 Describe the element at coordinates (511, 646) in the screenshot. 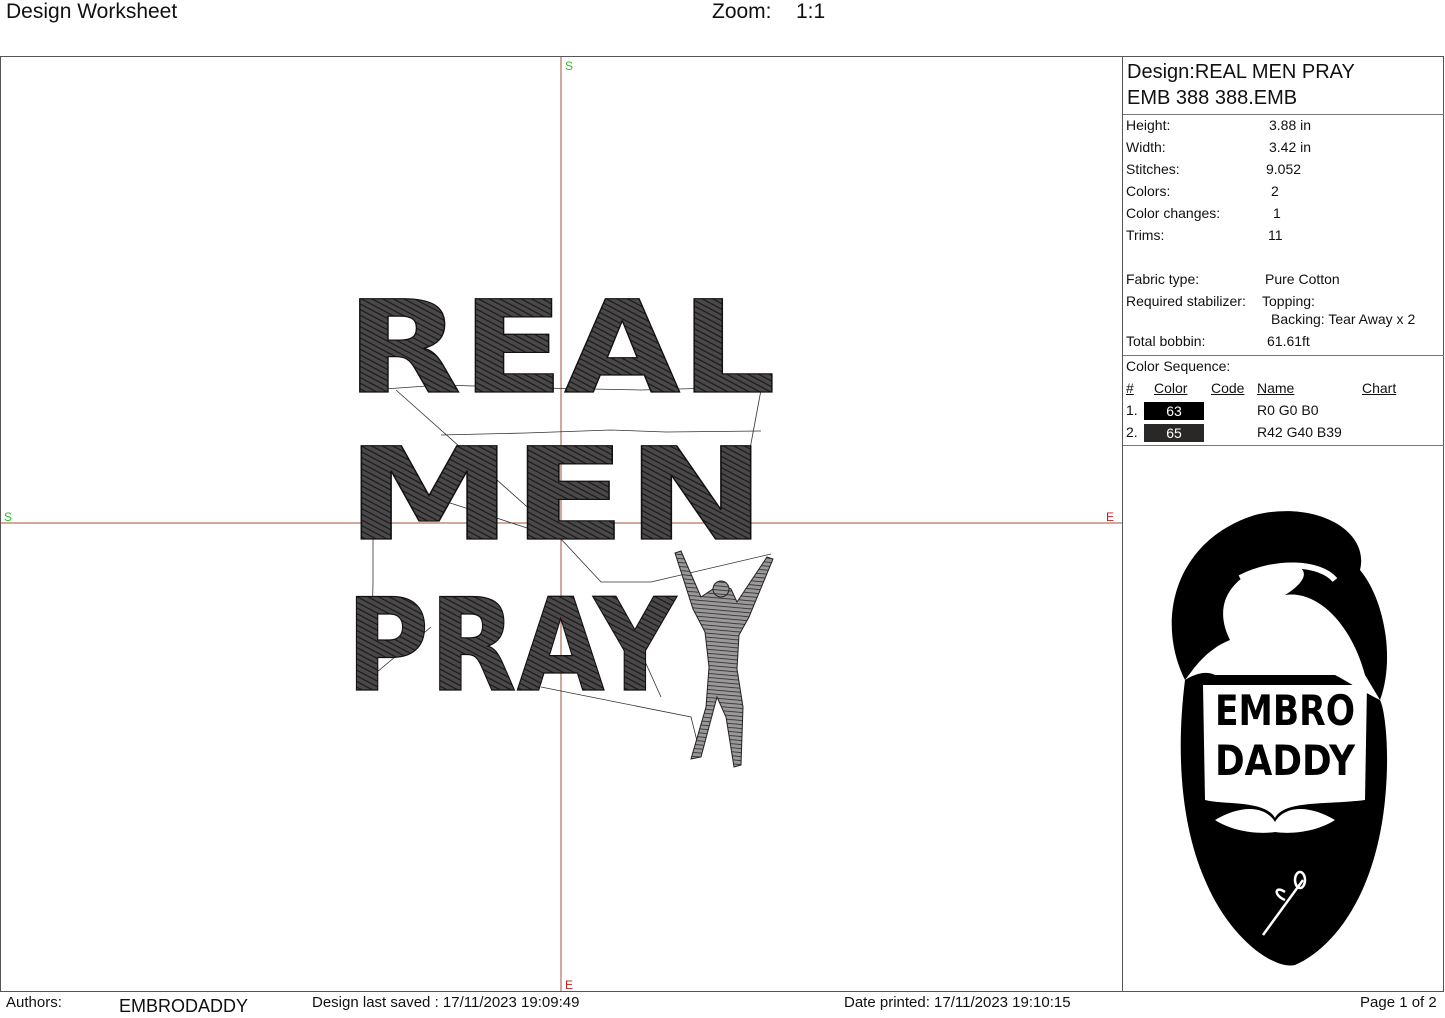

I see `design-line-3: PRAY` at that location.